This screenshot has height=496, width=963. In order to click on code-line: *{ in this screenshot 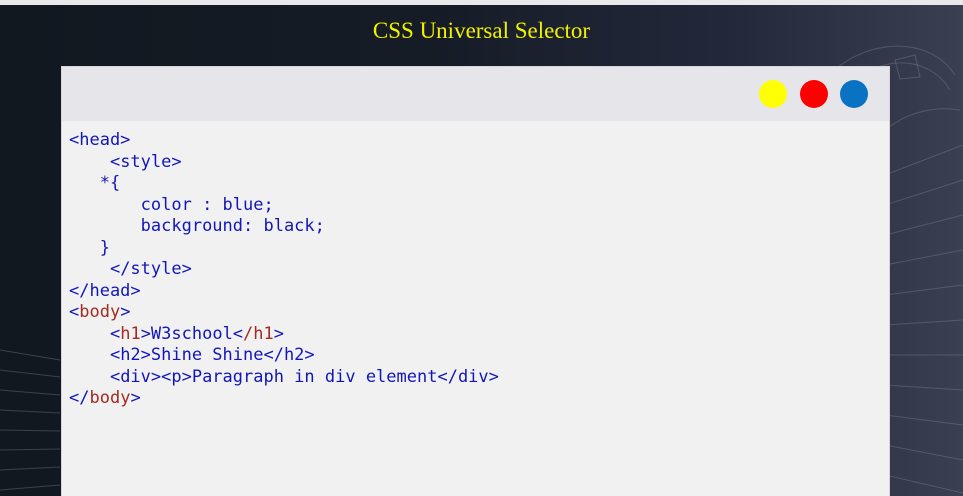, I will do `click(110, 183)`.